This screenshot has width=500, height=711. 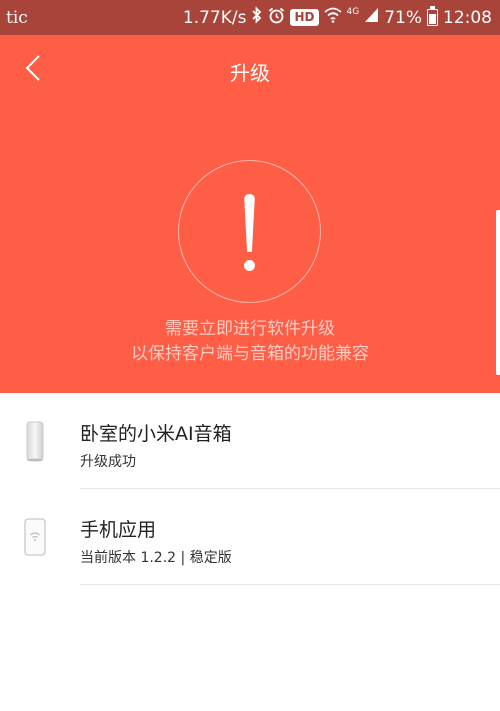 I want to click on page-title: 升级, so click(x=250, y=73).